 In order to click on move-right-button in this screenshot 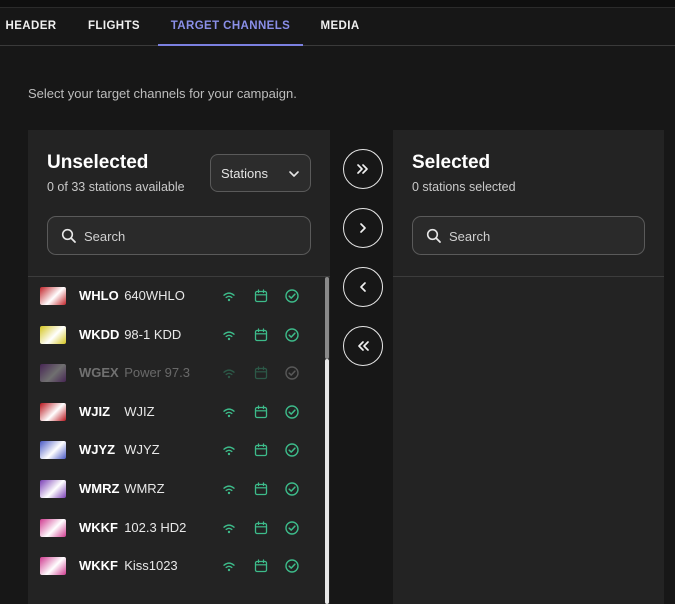, I will do `click(363, 228)`.